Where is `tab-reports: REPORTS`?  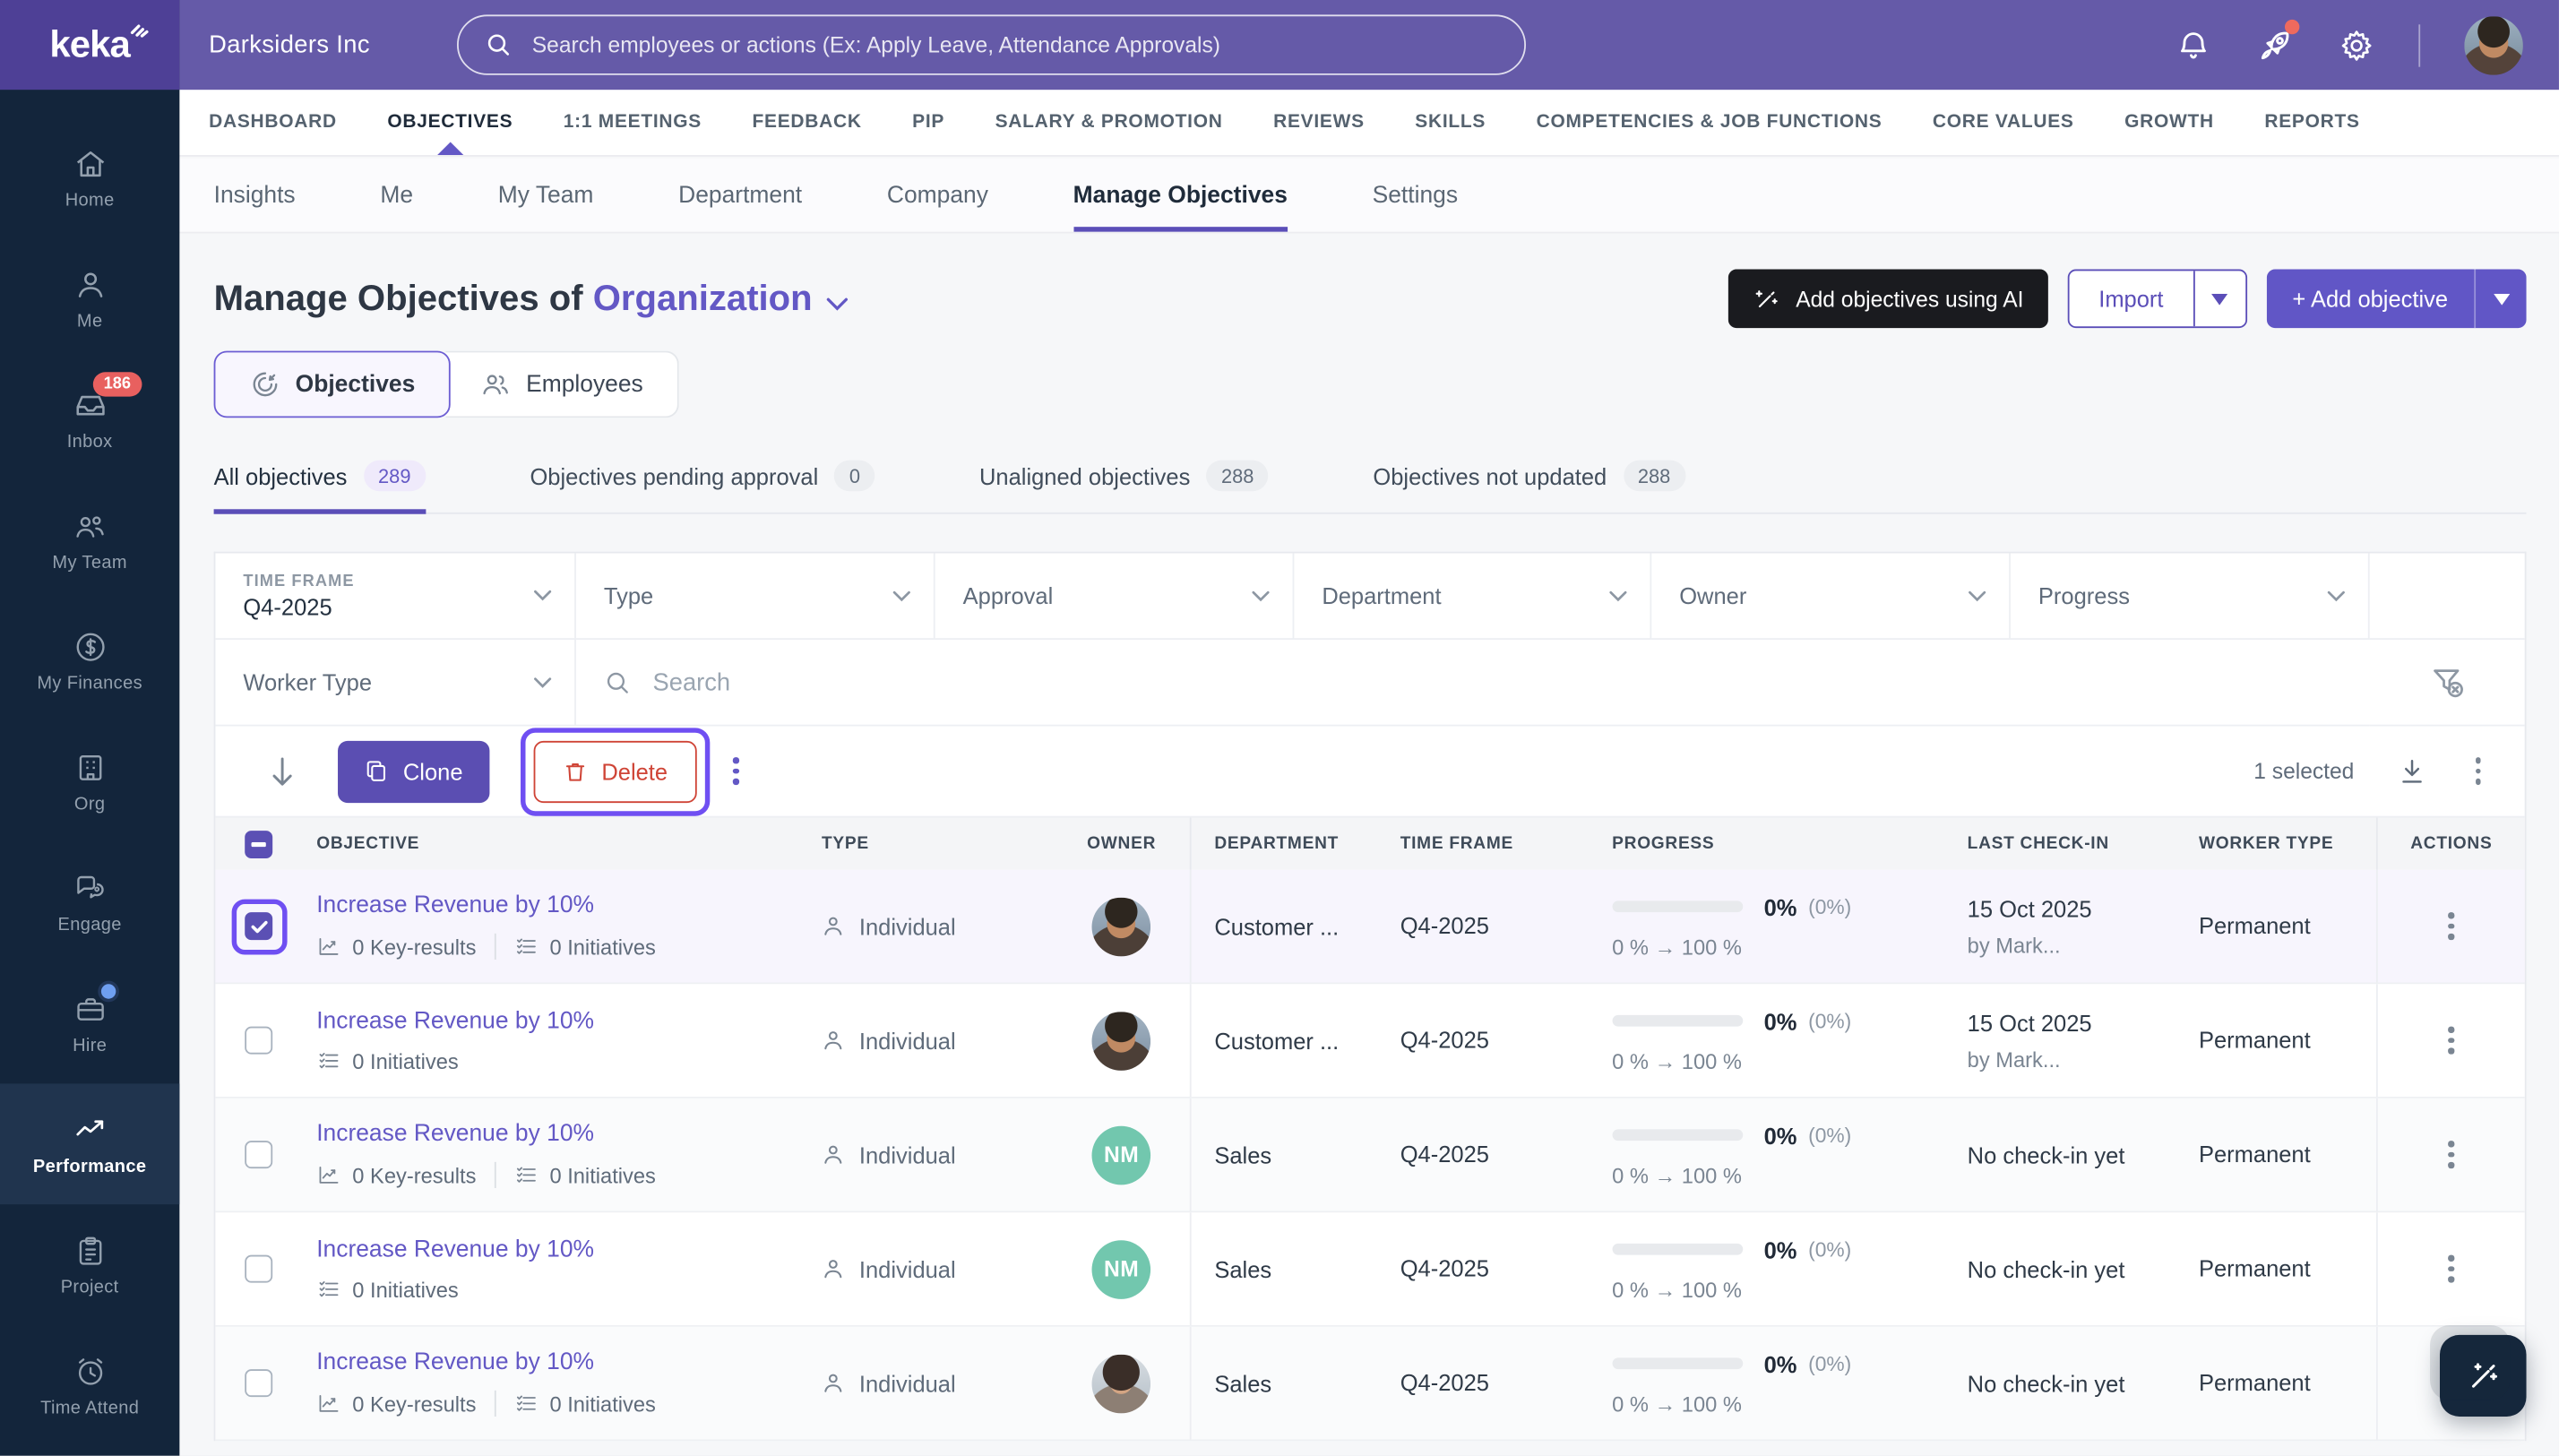
tab-reports: REPORTS is located at coordinates (2311, 122).